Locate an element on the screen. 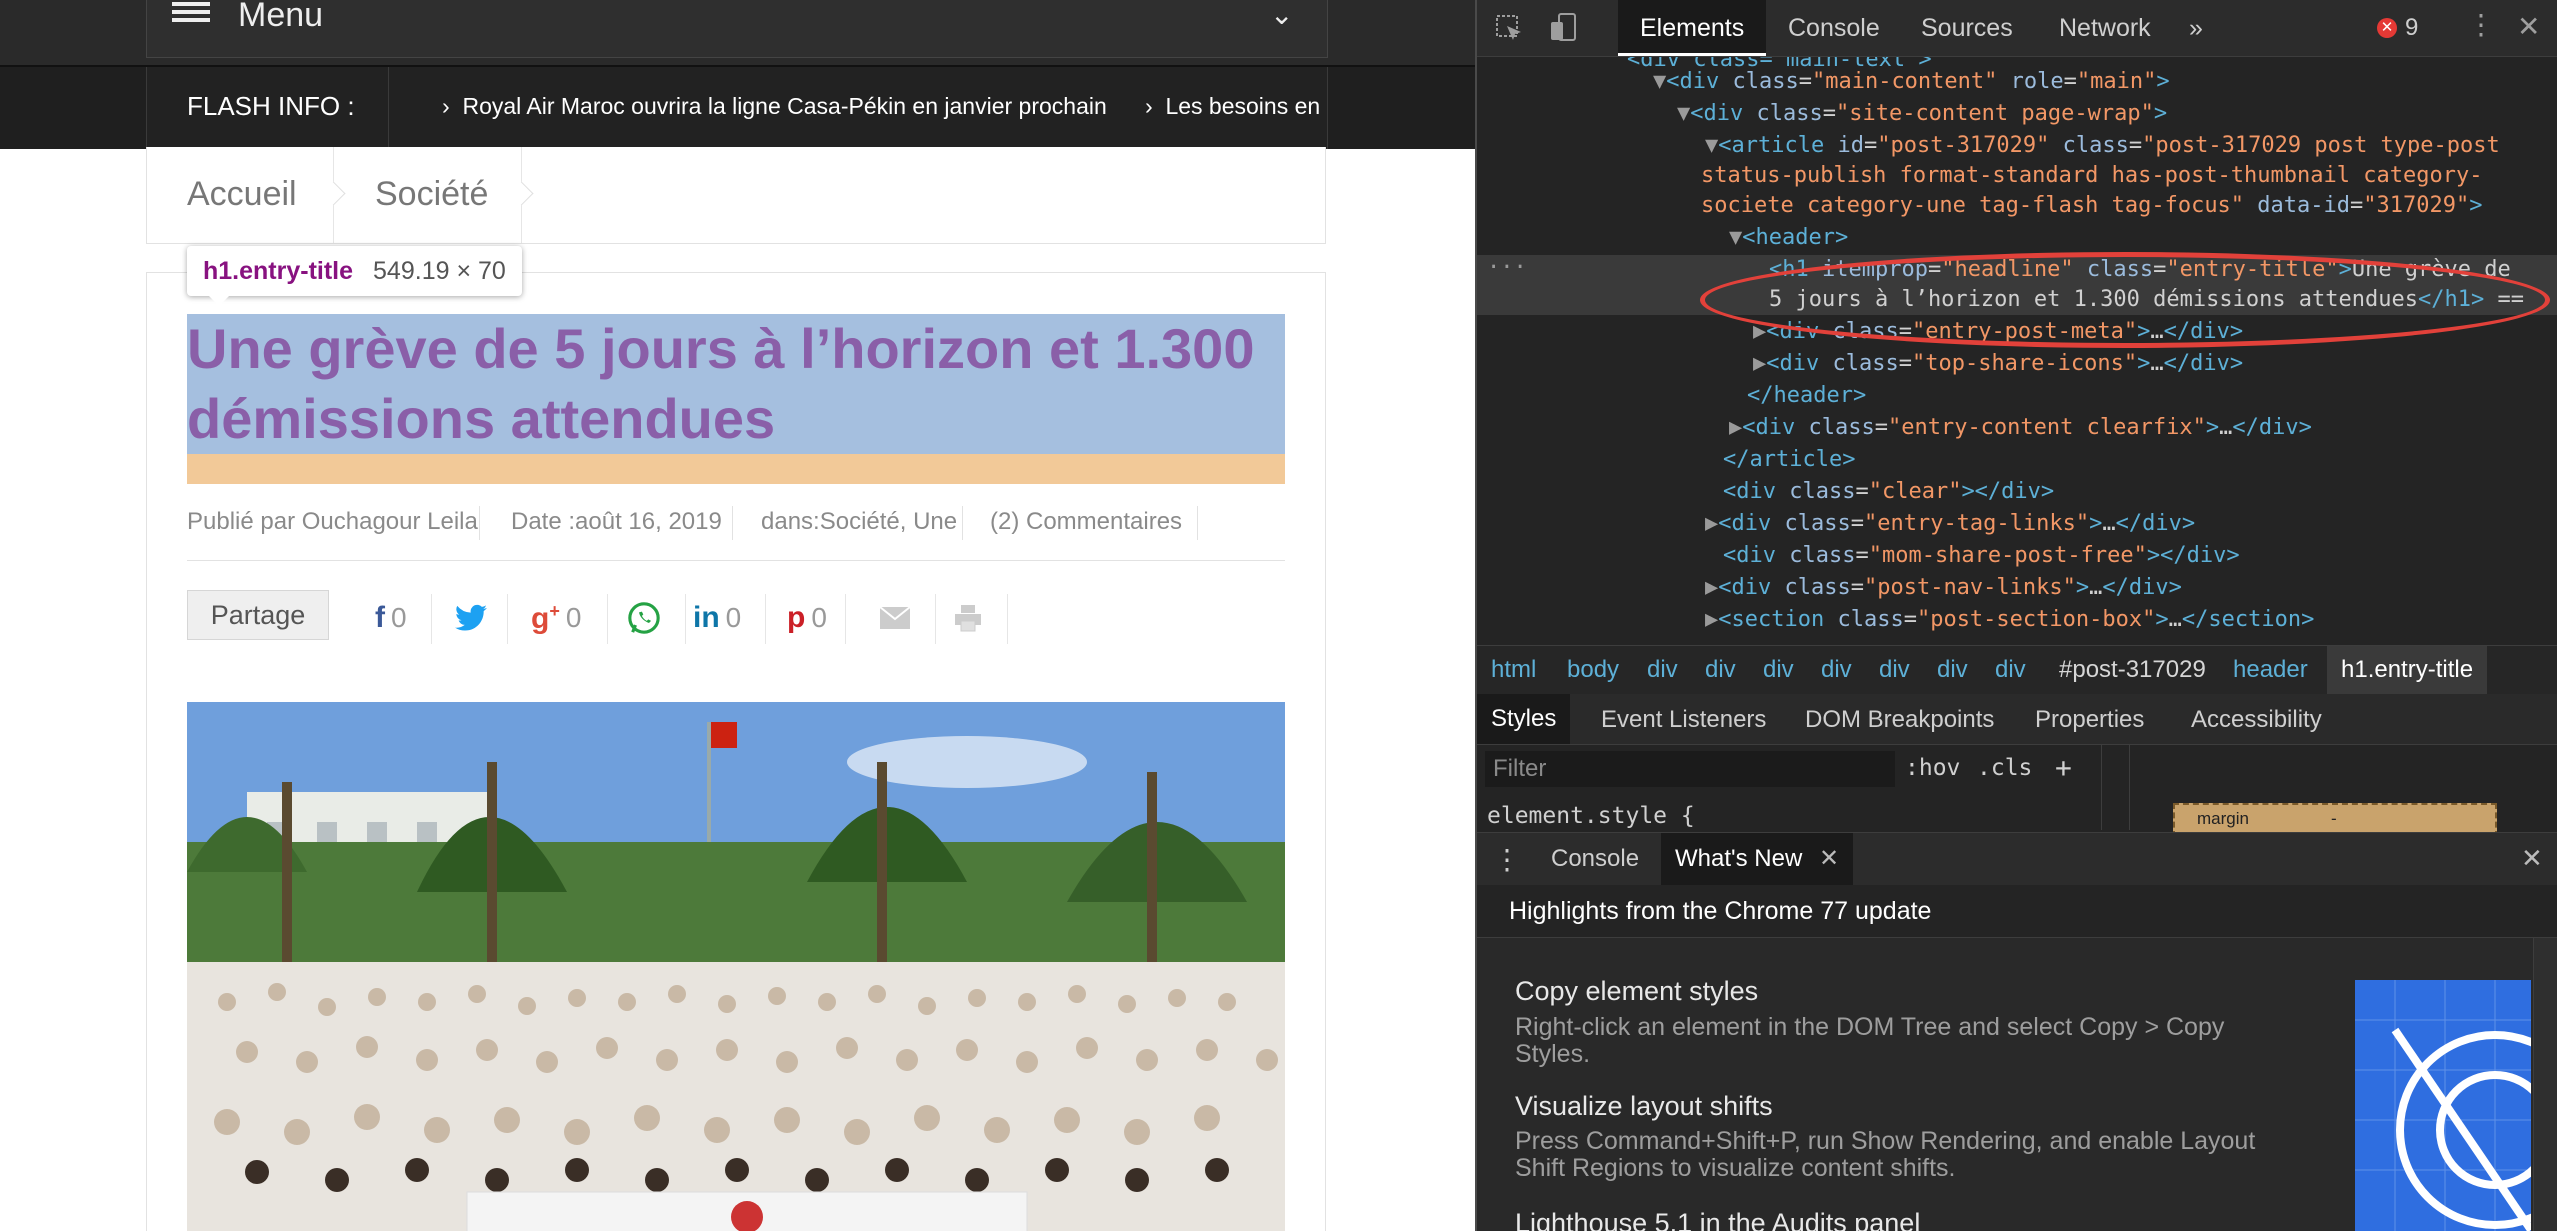 The image size is (2557, 1231). linkedin-share: in 0 is located at coordinates (717, 618).